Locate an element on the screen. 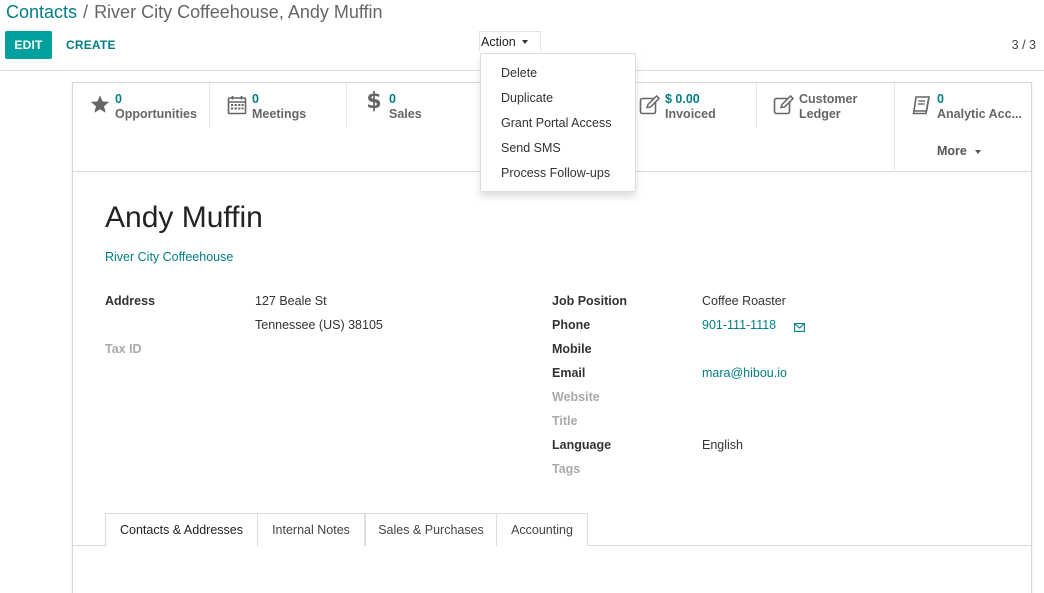 The image size is (1044, 593). customer-ledger-button: Customer Ledger is located at coordinates (825, 105).